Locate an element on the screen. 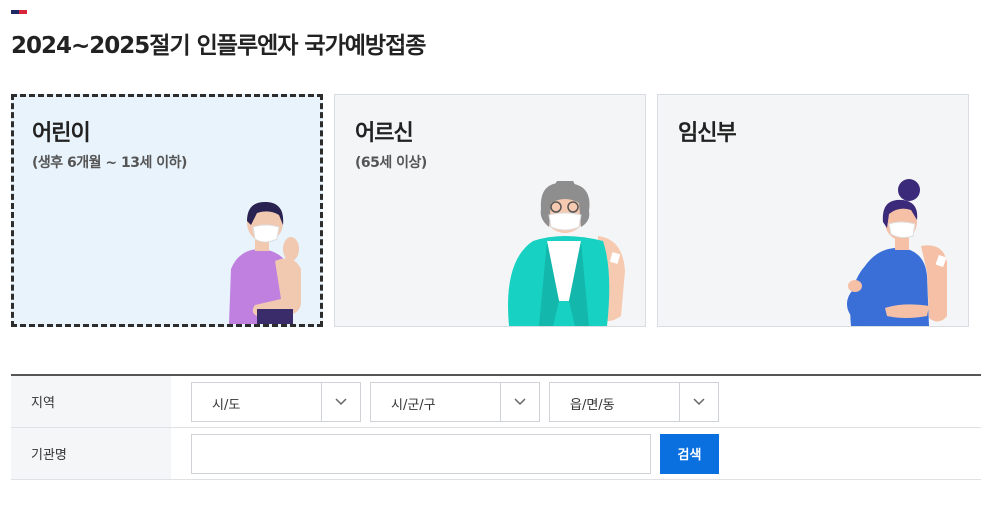 This screenshot has height=507, width=1001. institution-row: 기관명 검색 is located at coordinates (496, 454).